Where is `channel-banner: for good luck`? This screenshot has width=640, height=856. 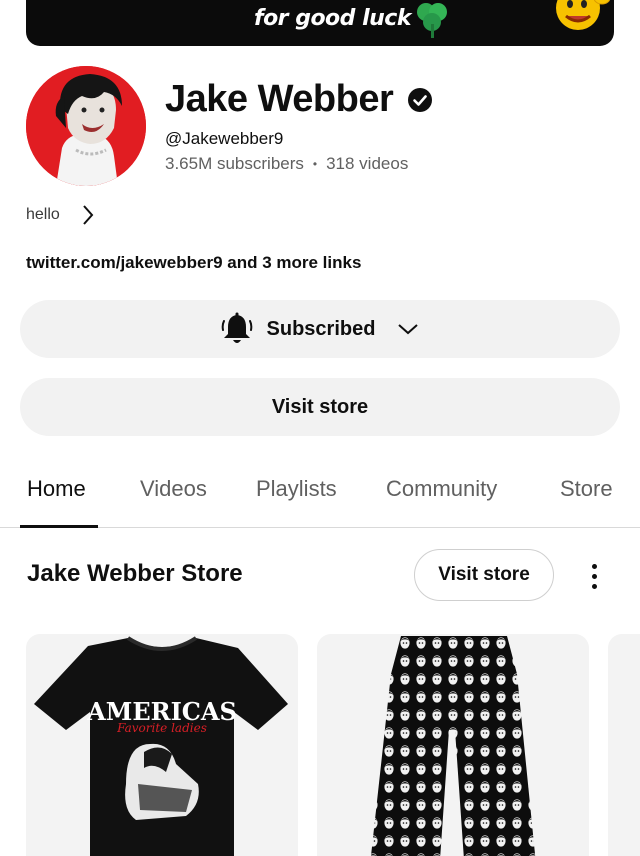
channel-banner: for good luck is located at coordinates (320, 23).